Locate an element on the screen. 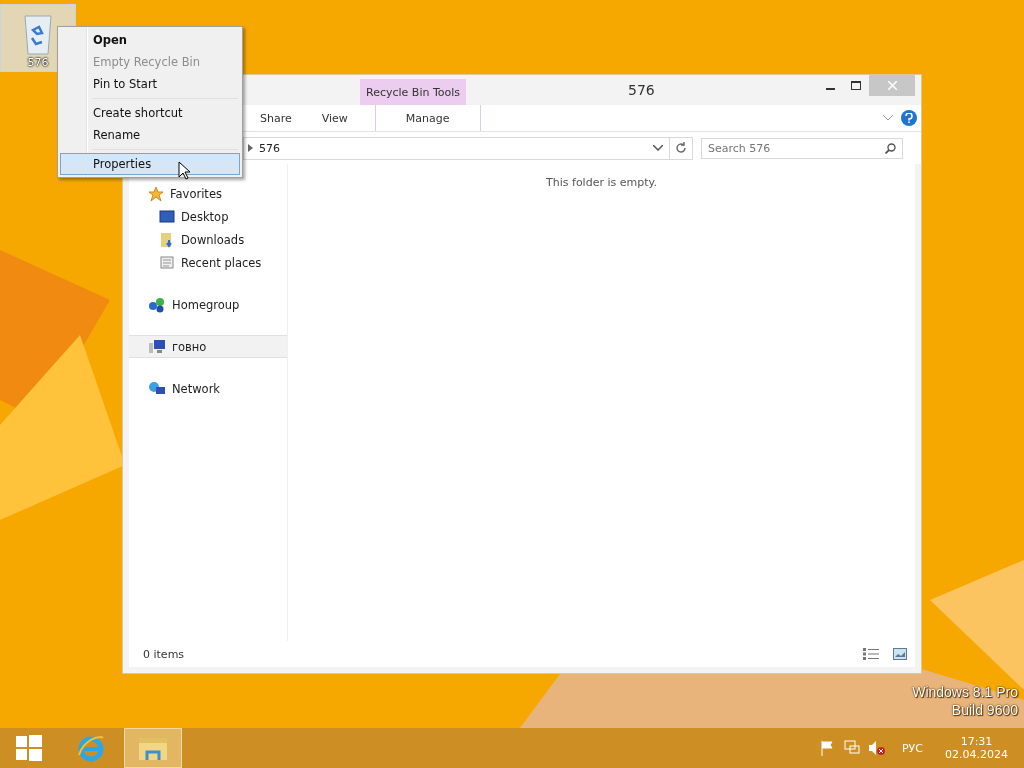 The image size is (1024, 768). document-icon is located at coordinates (167, 262).